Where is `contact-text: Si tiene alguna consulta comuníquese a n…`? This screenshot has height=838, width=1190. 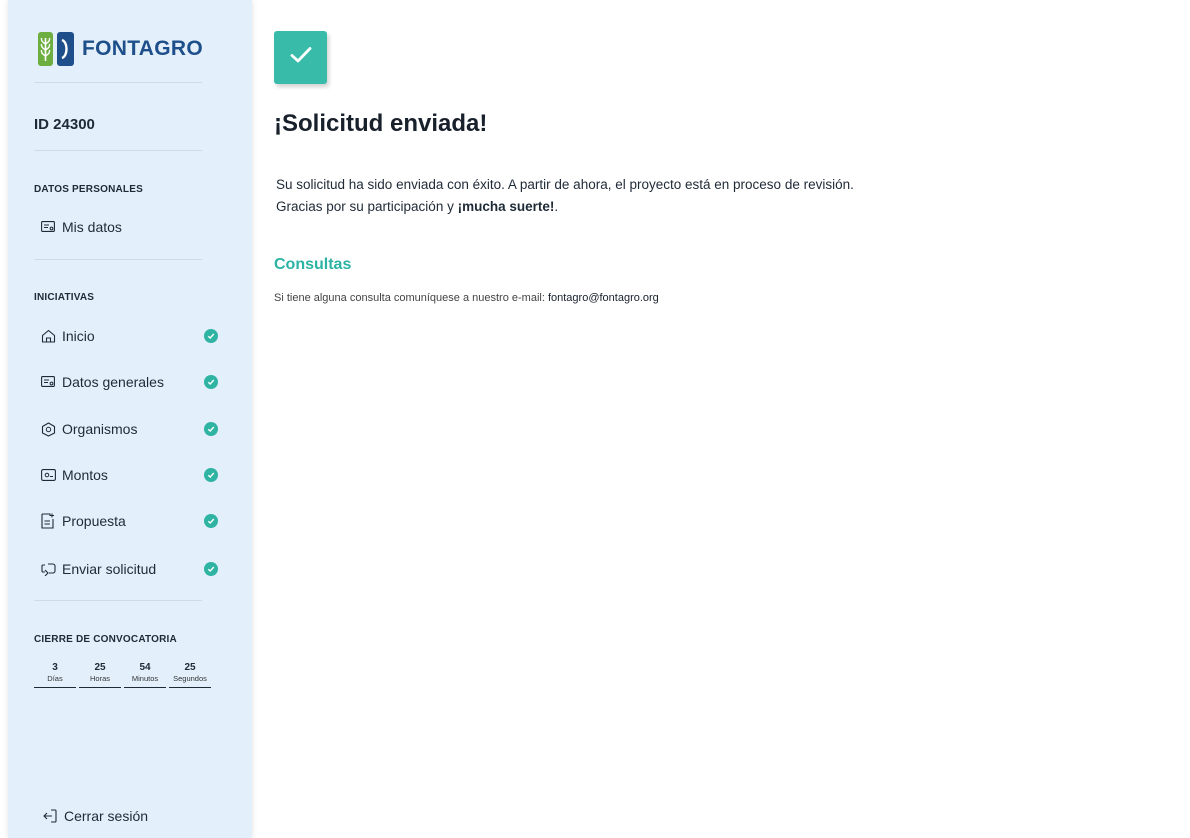 contact-text: Si tiene alguna consulta comuníquese a n… is located at coordinates (411, 298).